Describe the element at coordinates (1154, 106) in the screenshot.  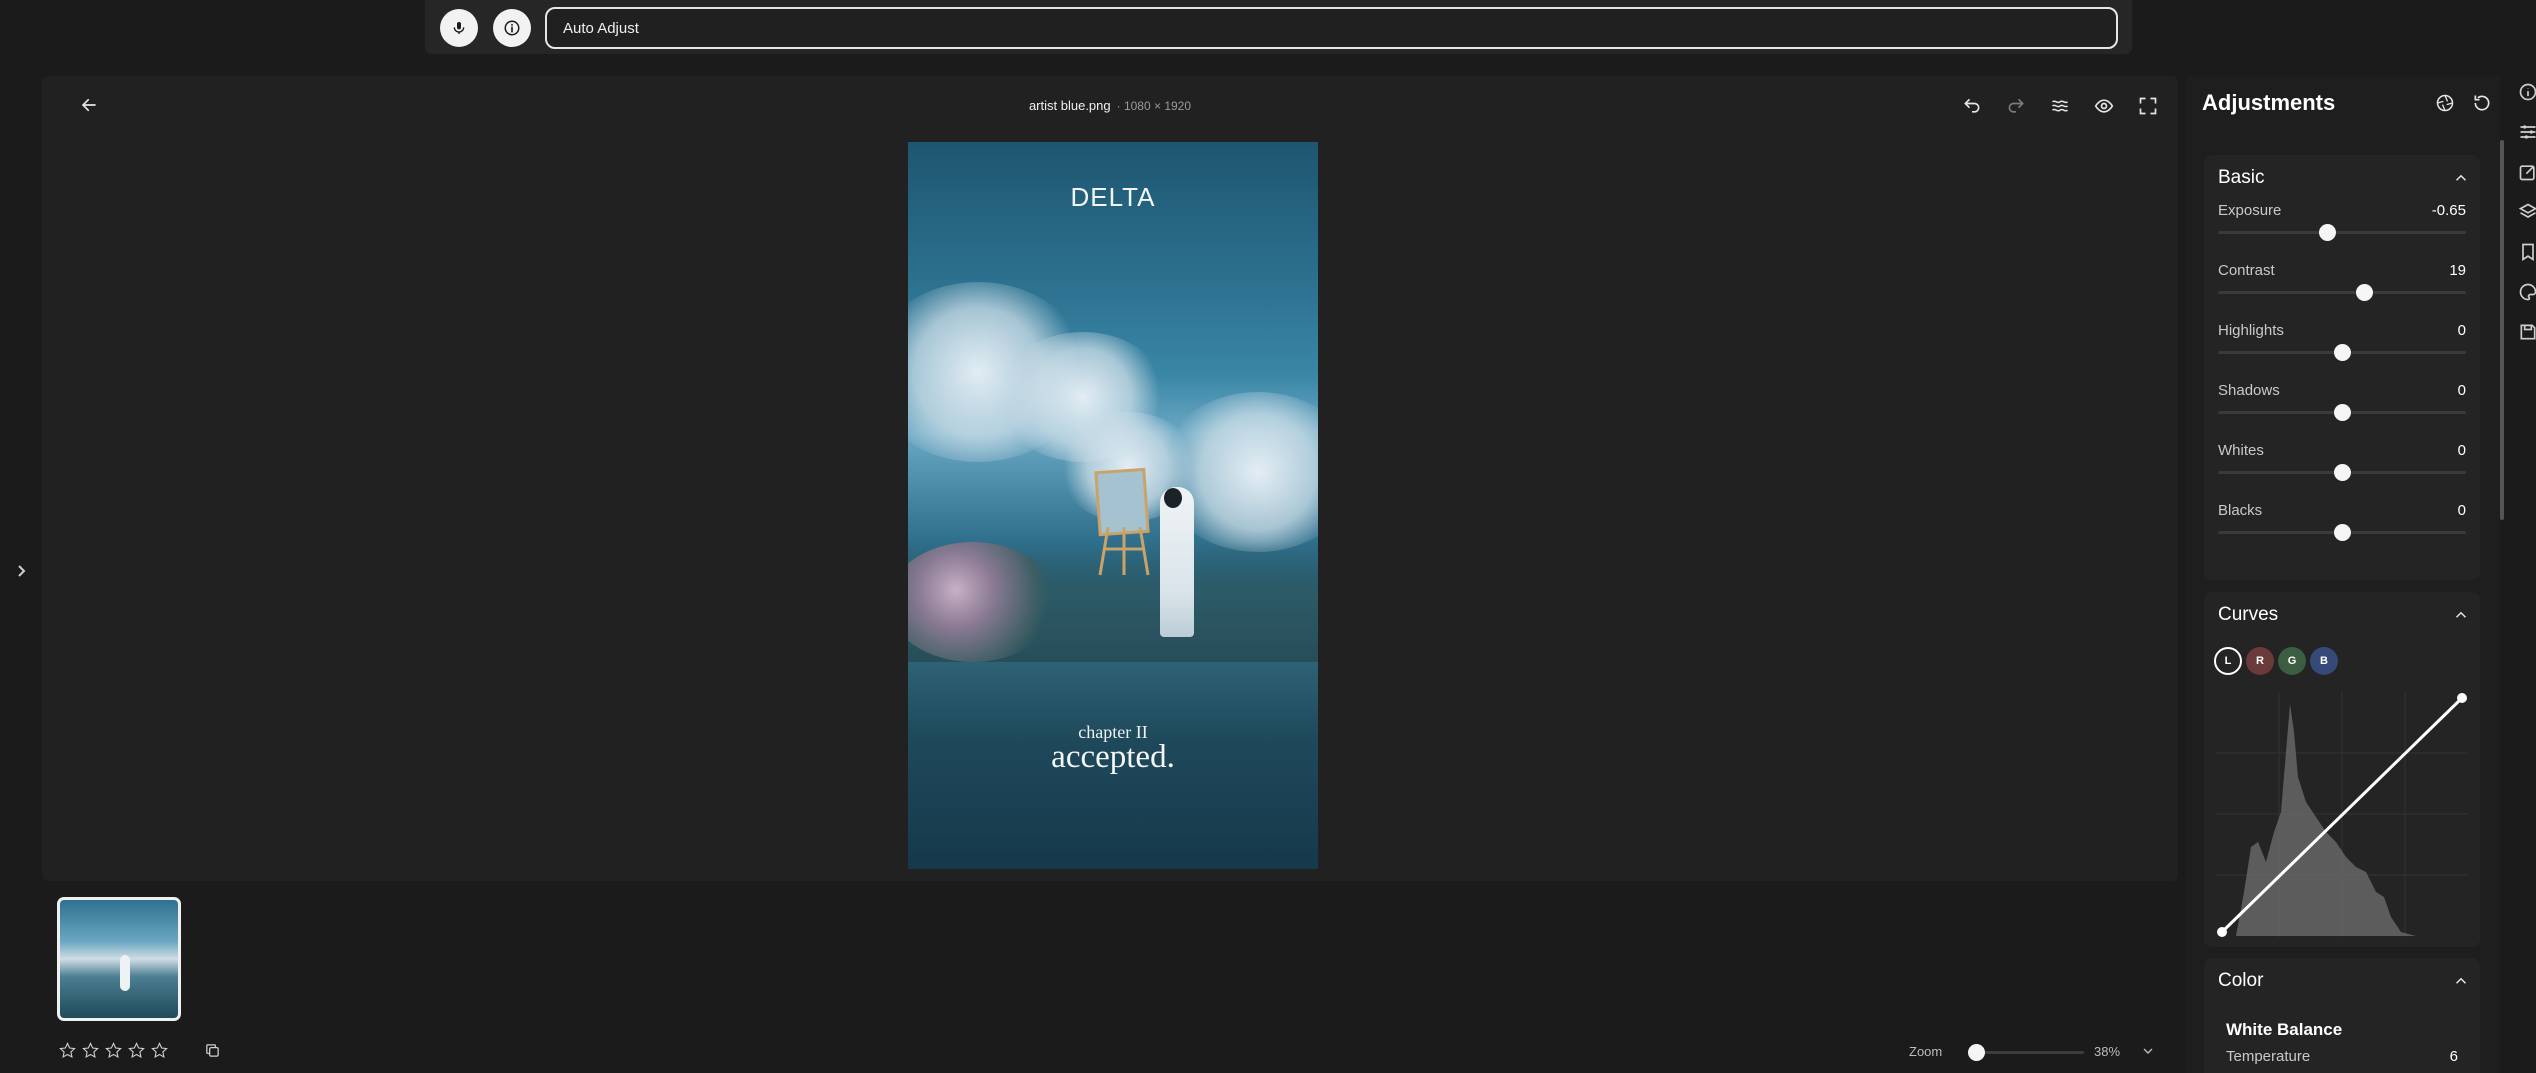
I see `image-dimensions: · 1080 × 1920` at that location.